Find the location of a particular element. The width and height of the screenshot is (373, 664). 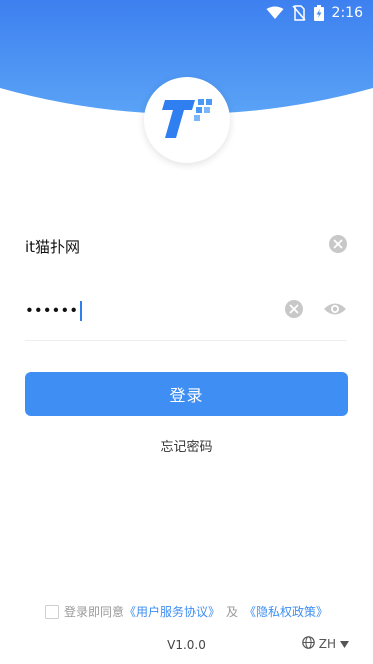

clear-password-icon is located at coordinates (294, 311).